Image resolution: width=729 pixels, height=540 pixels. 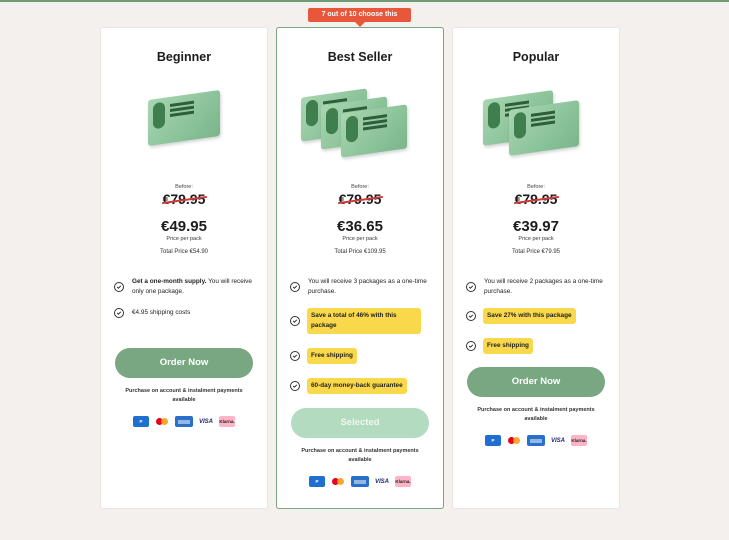 What do you see at coordinates (360, 252) in the screenshot?
I see `total-price: Total Price €109.95` at bounding box center [360, 252].